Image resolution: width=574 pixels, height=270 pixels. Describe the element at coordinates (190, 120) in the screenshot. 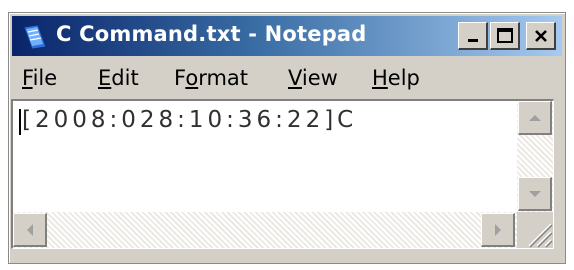

I see `editor-content: [2008:028:10:36:22]C` at that location.